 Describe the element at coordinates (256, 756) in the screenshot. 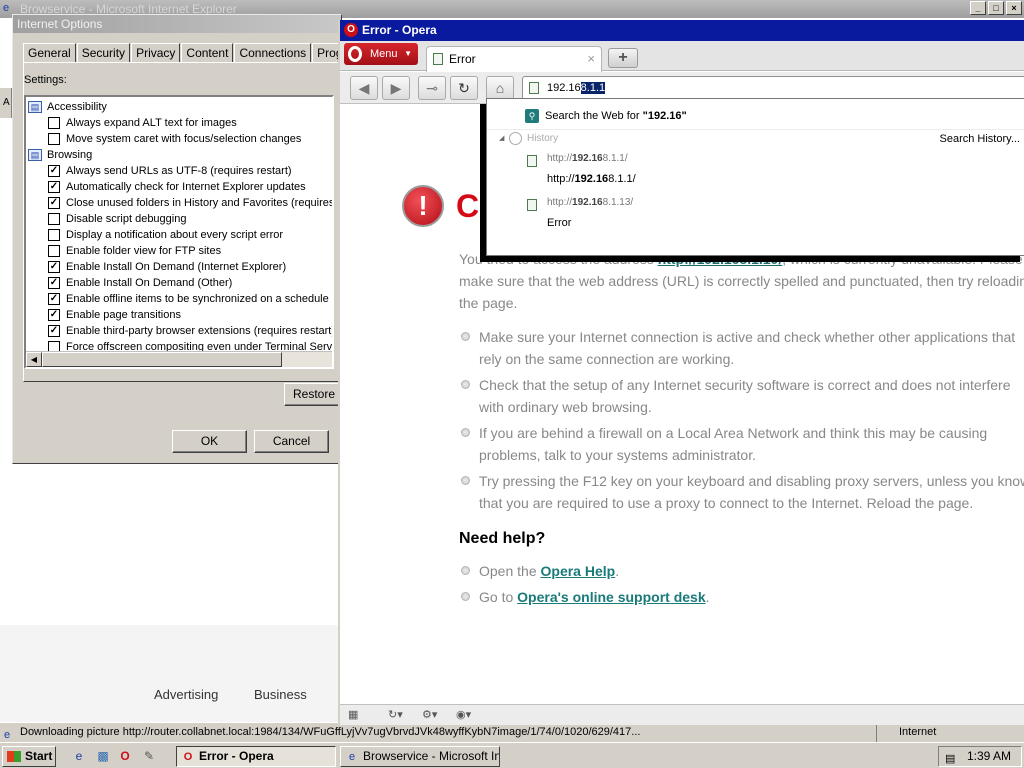

I see `task-opera: O Error - Opera` at that location.